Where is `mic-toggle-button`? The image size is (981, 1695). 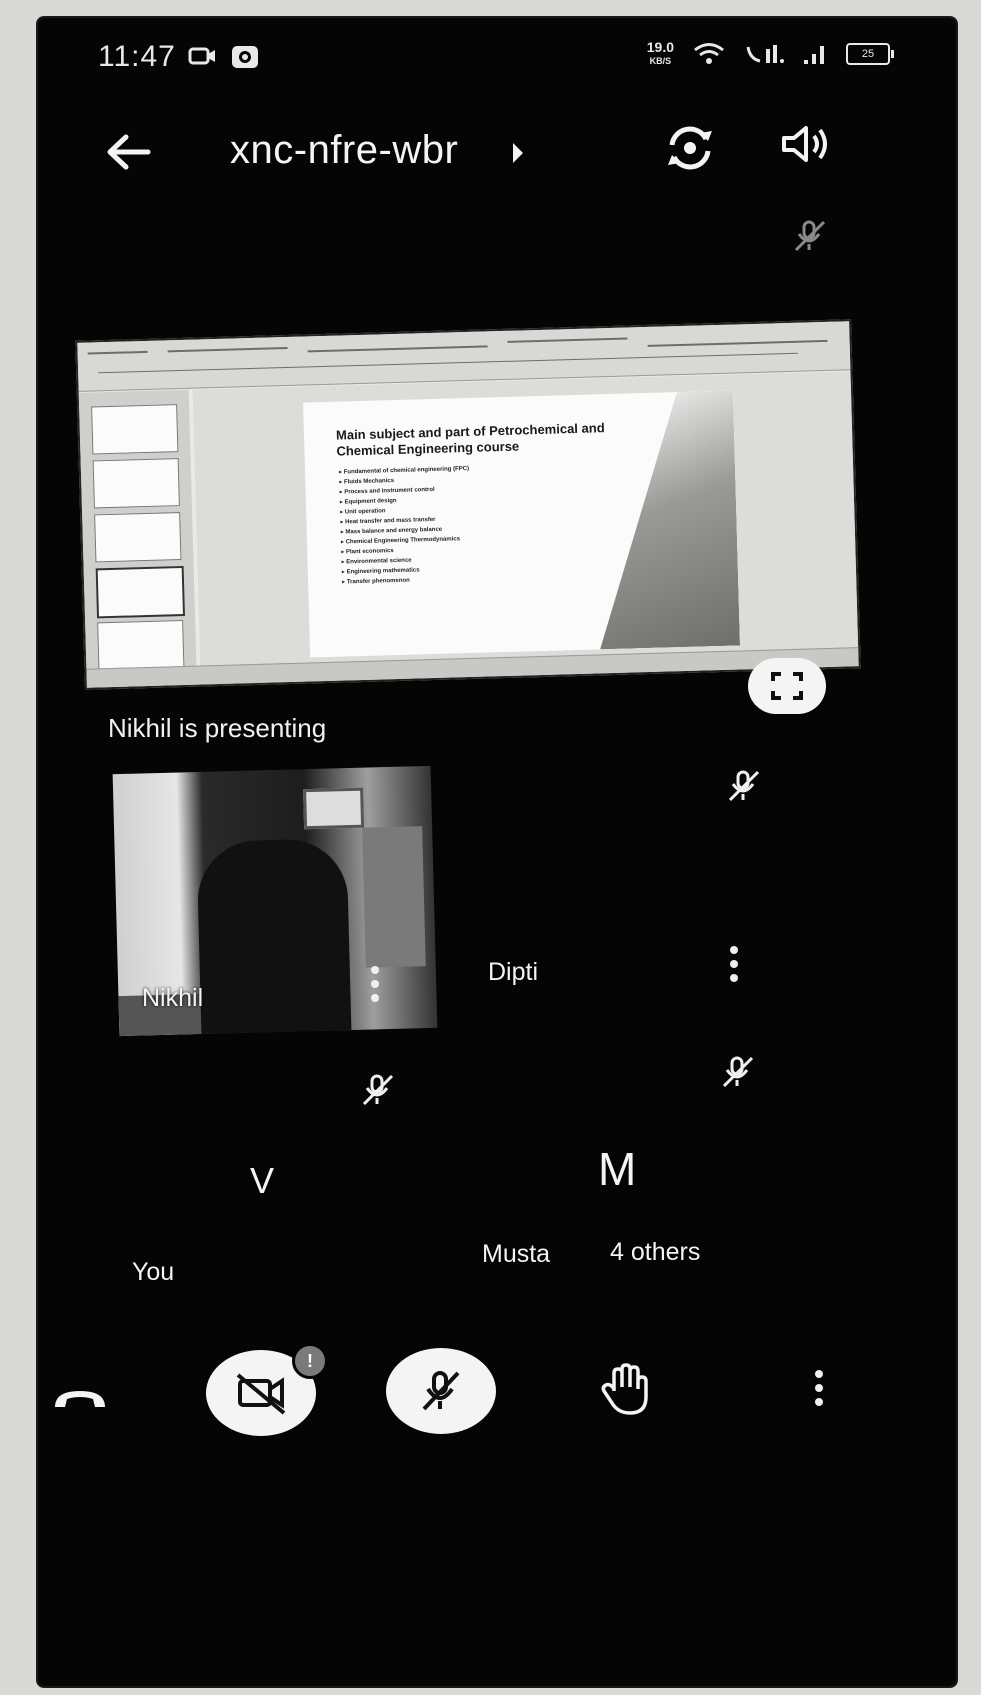 mic-toggle-button is located at coordinates (441, 1391).